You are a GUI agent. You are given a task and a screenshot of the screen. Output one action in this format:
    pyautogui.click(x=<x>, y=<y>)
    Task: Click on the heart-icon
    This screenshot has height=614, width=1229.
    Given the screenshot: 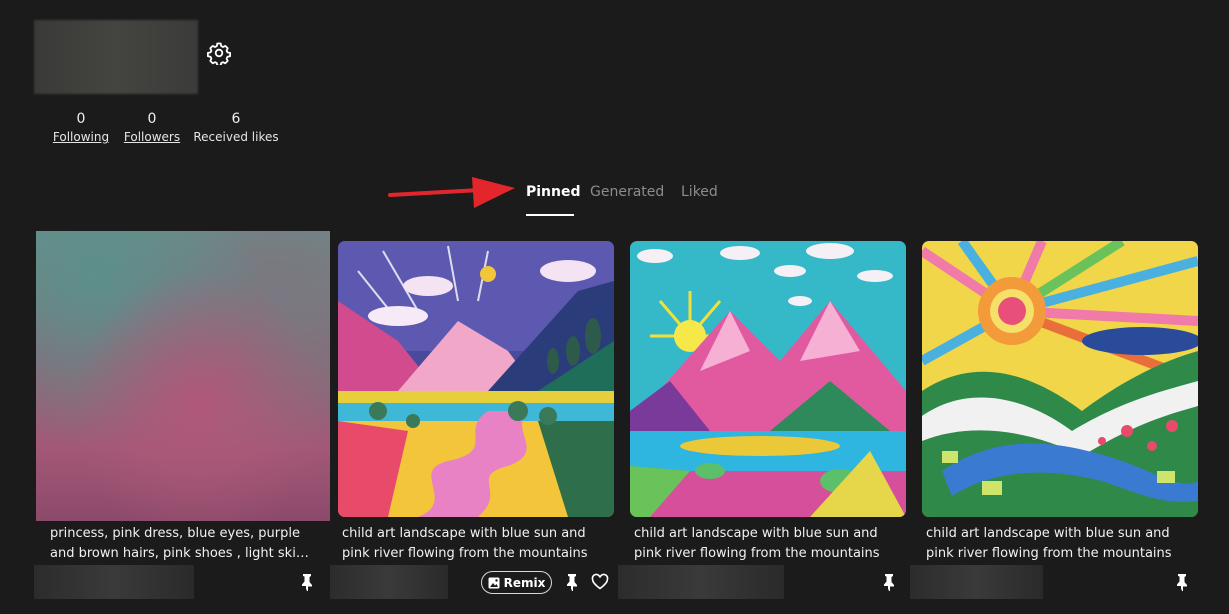 What is the action you would take?
    pyautogui.click(x=600, y=582)
    